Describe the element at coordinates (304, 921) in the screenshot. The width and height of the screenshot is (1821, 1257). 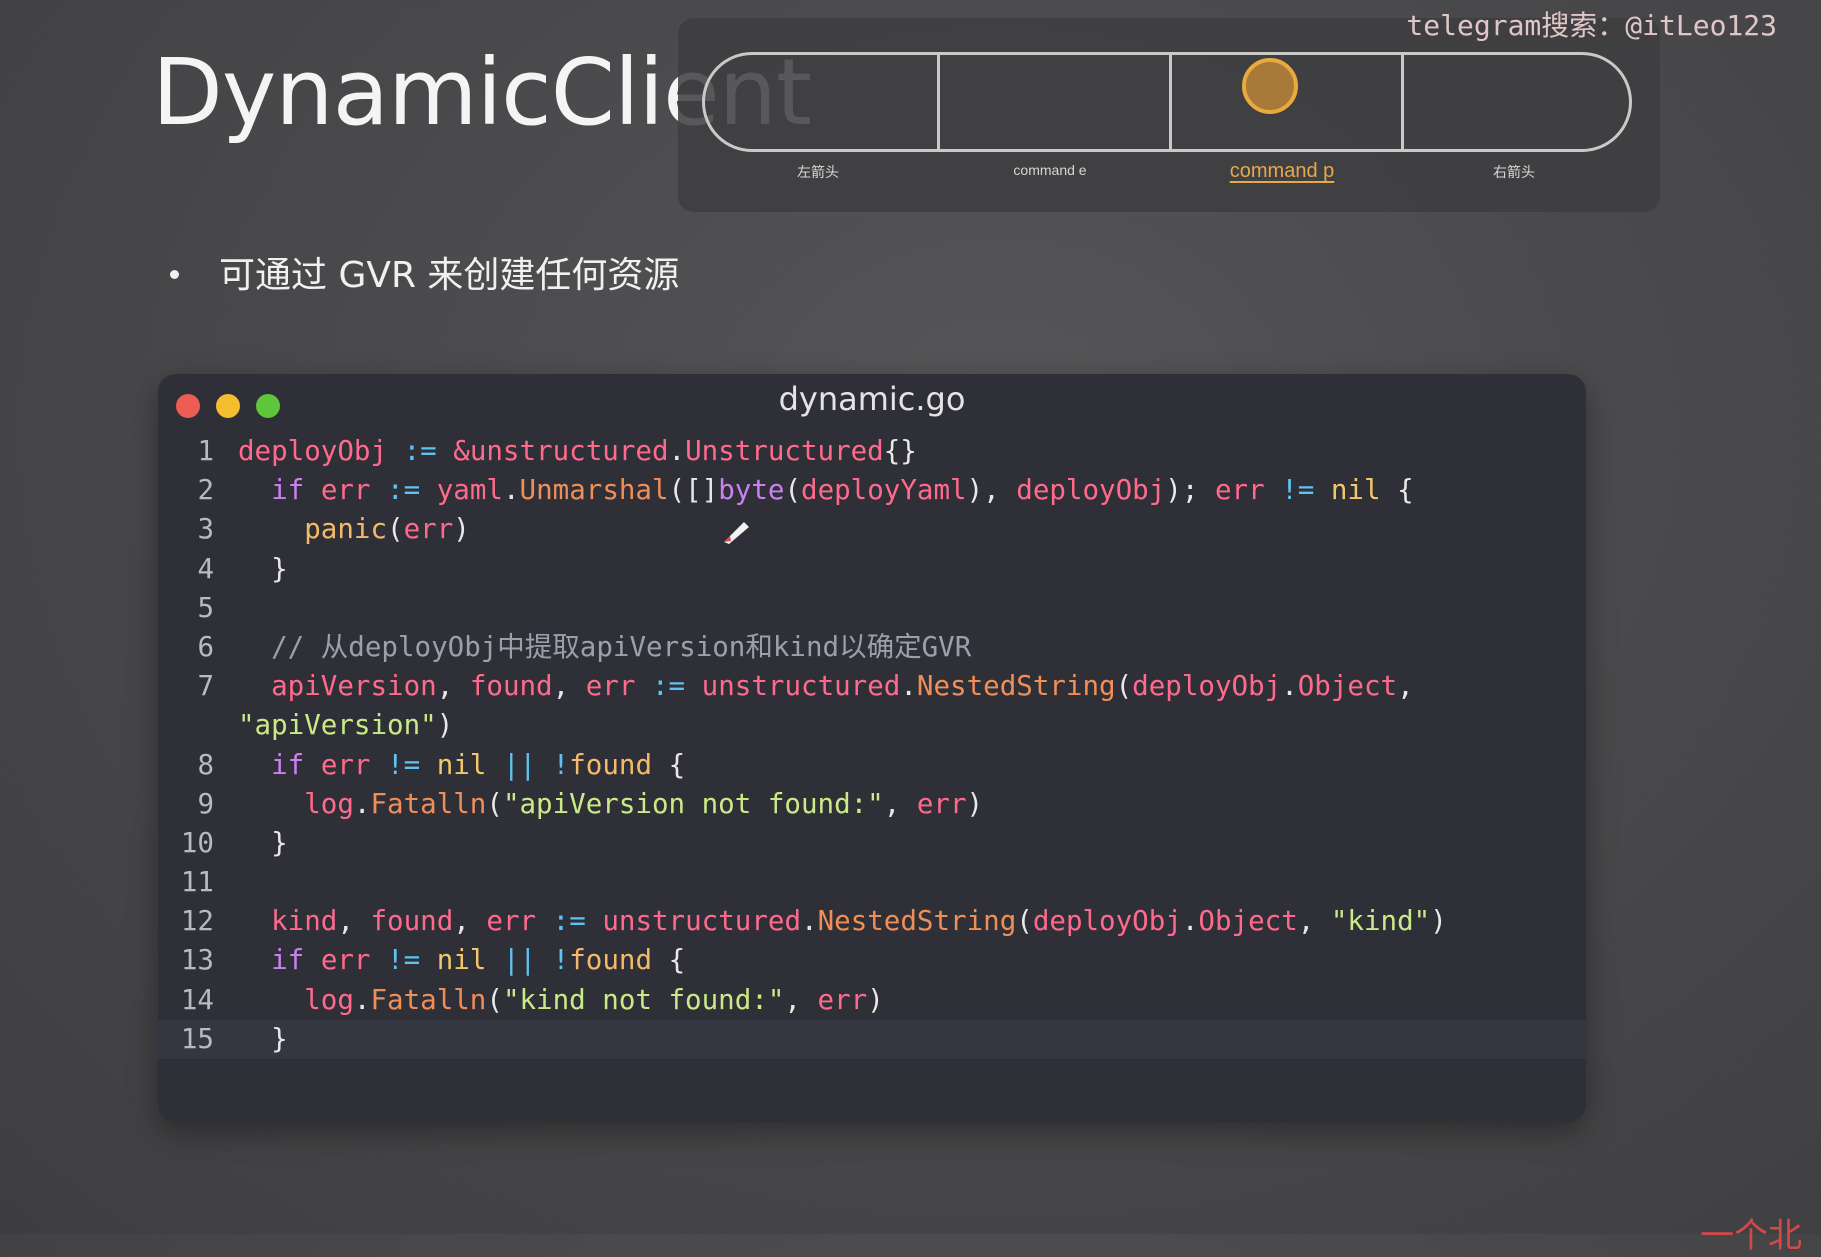
I see `code-token: kind` at that location.